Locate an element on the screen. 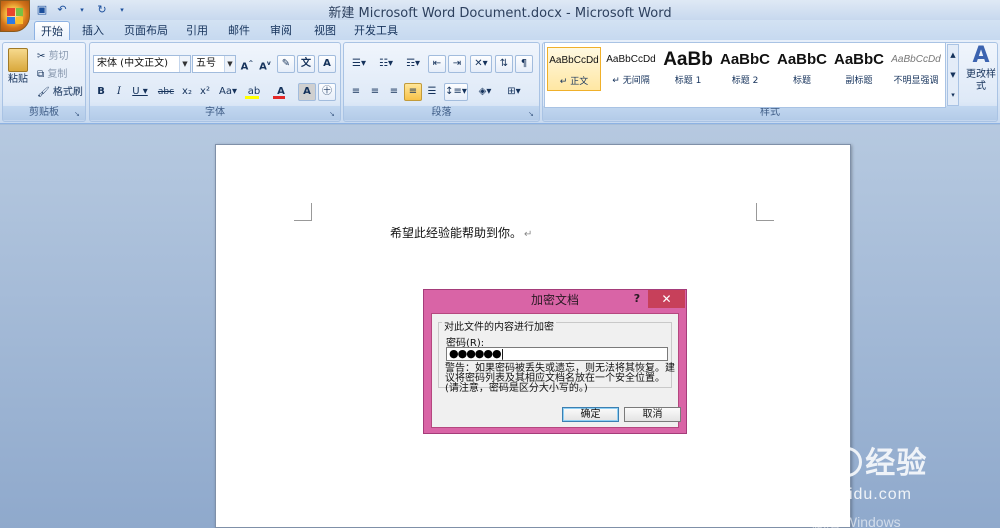 The width and height of the screenshot is (1000, 528). font-color-swatch is located at coordinates (279, 97).